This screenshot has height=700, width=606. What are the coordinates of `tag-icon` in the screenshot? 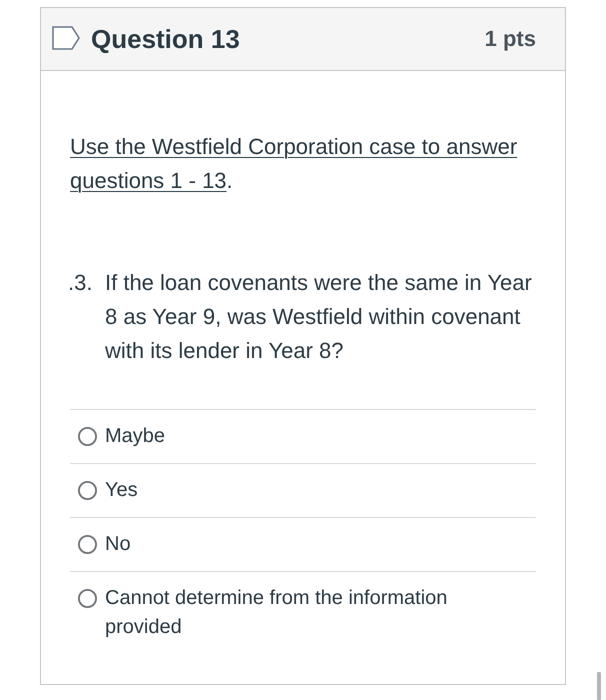 It's located at (66, 38).